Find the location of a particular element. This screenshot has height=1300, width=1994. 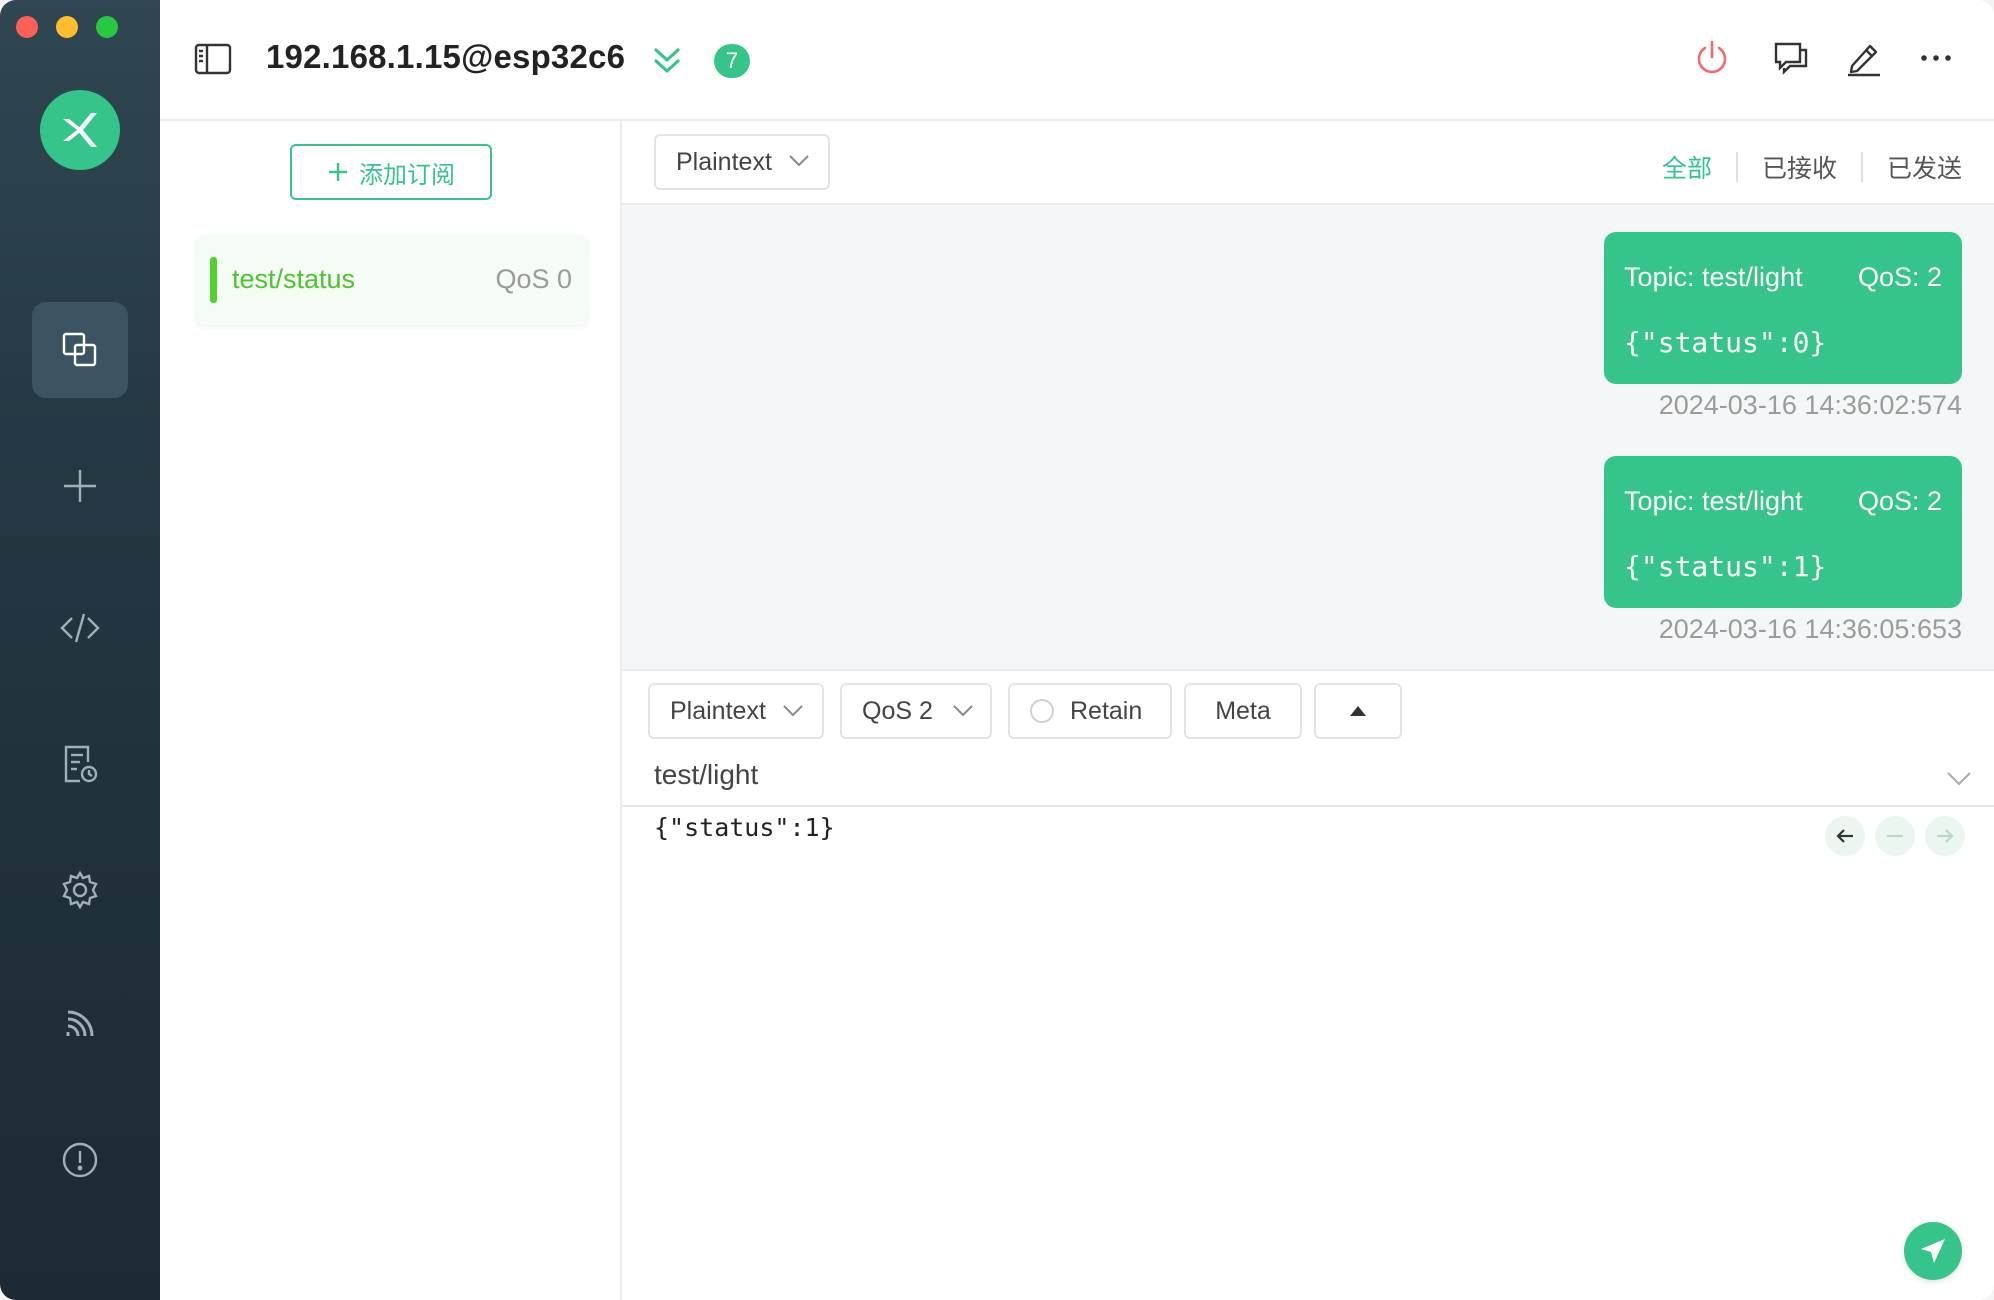

caret-up-icon is located at coordinates (1358, 711).